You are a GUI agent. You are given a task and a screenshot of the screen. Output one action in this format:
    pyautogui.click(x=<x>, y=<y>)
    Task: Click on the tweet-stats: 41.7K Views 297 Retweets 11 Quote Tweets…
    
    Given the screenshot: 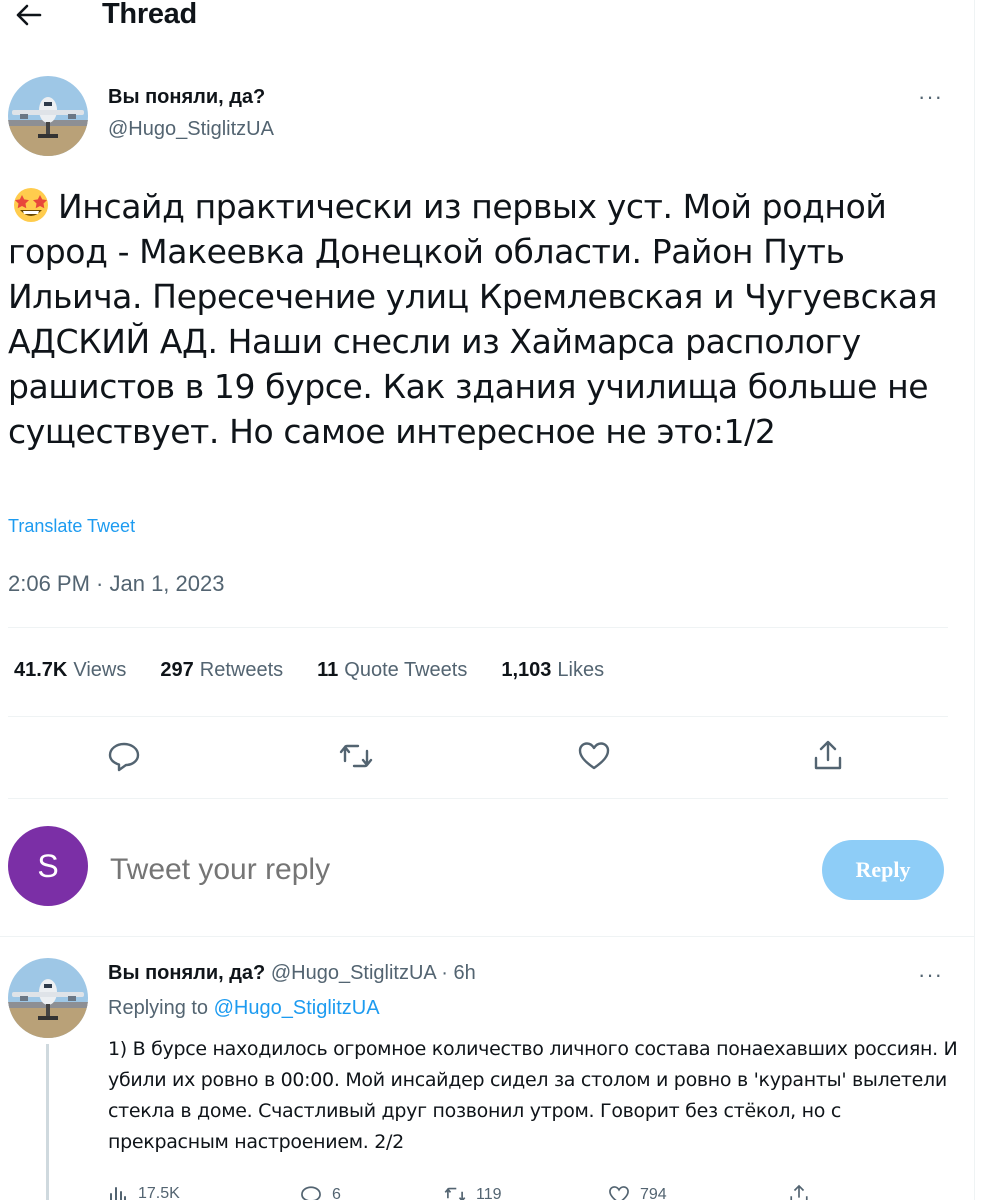 What is the action you would take?
    pyautogui.click(x=309, y=670)
    